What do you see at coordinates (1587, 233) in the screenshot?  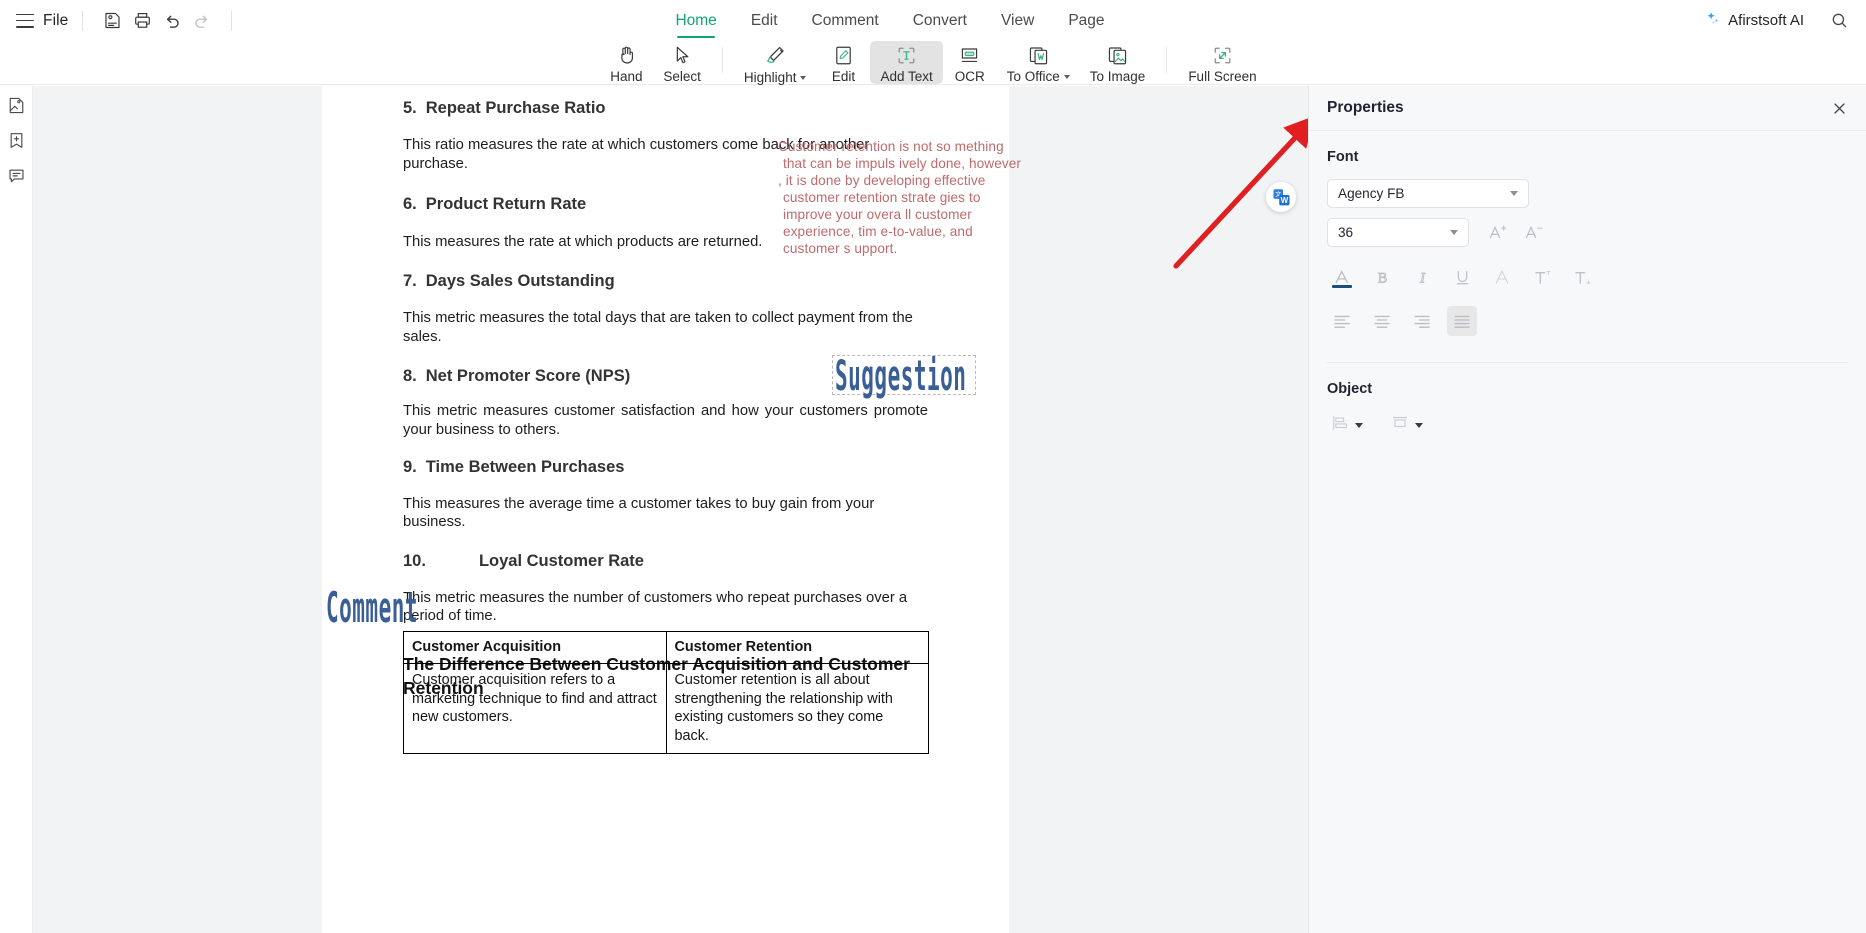 I see `font-section: Font Agency FB 36 B I` at bounding box center [1587, 233].